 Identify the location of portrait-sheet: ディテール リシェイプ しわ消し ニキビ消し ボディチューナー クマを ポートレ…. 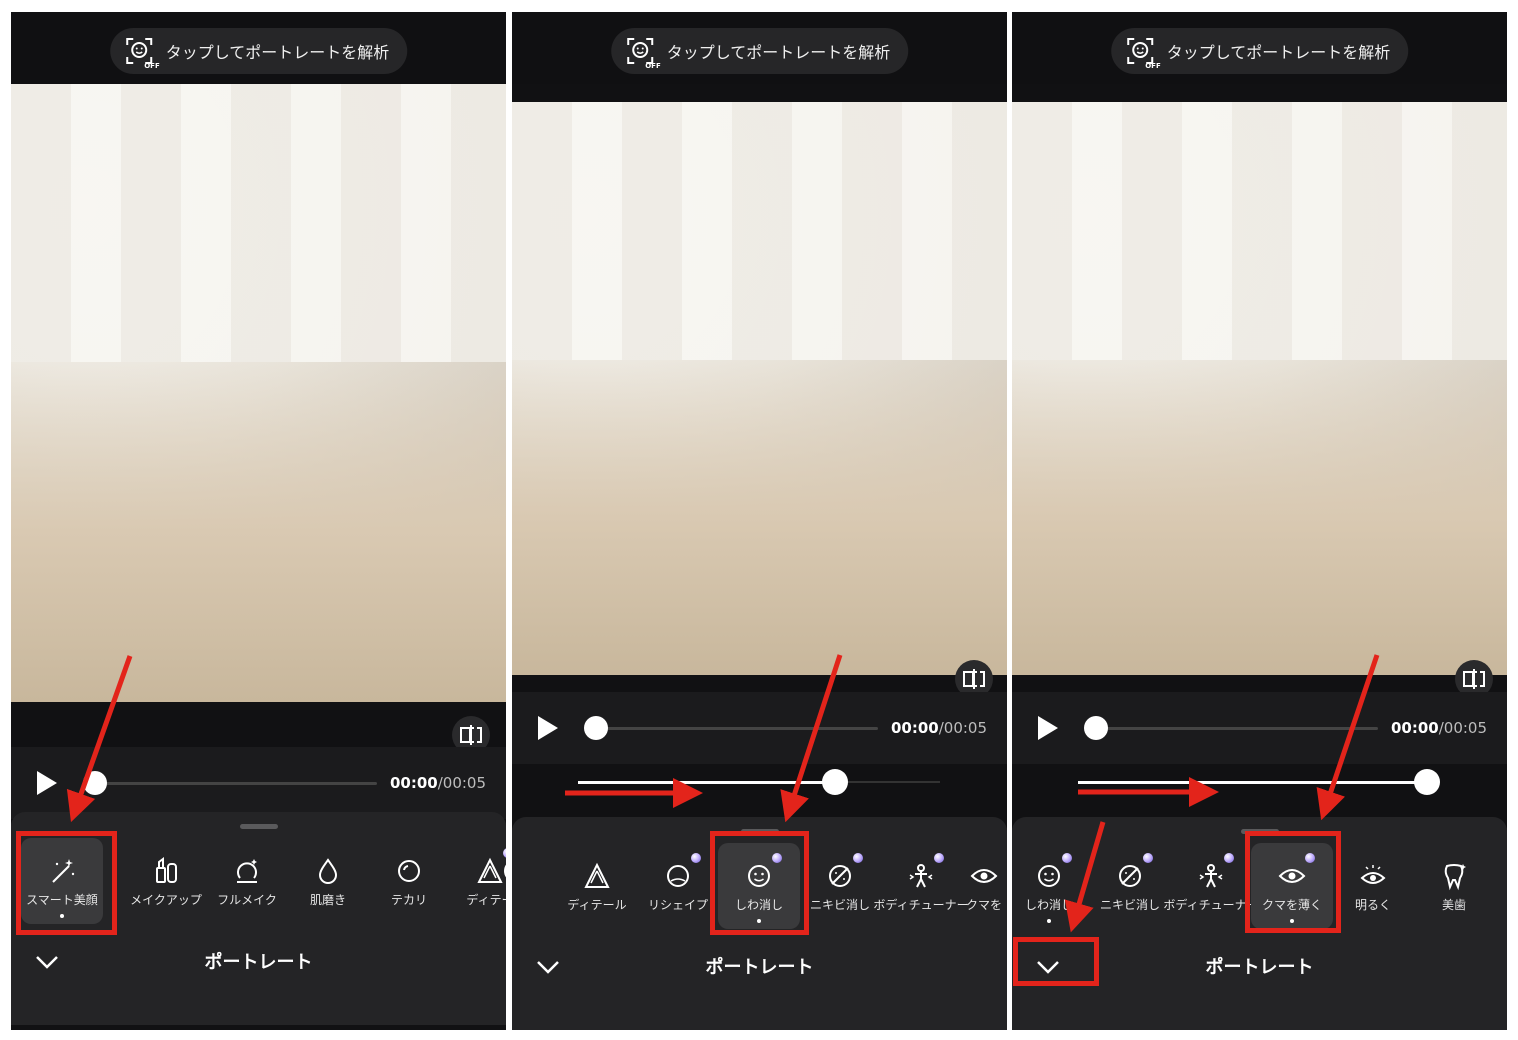
(759, 923).